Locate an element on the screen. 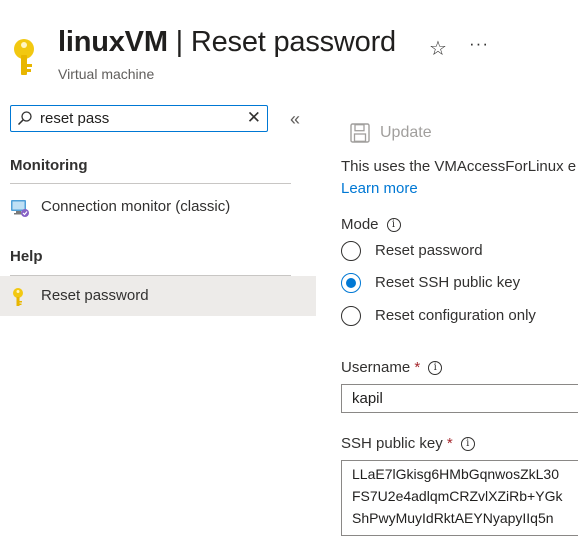  menu-item-reset-password: Reset password is located at coordinates (158, 296).